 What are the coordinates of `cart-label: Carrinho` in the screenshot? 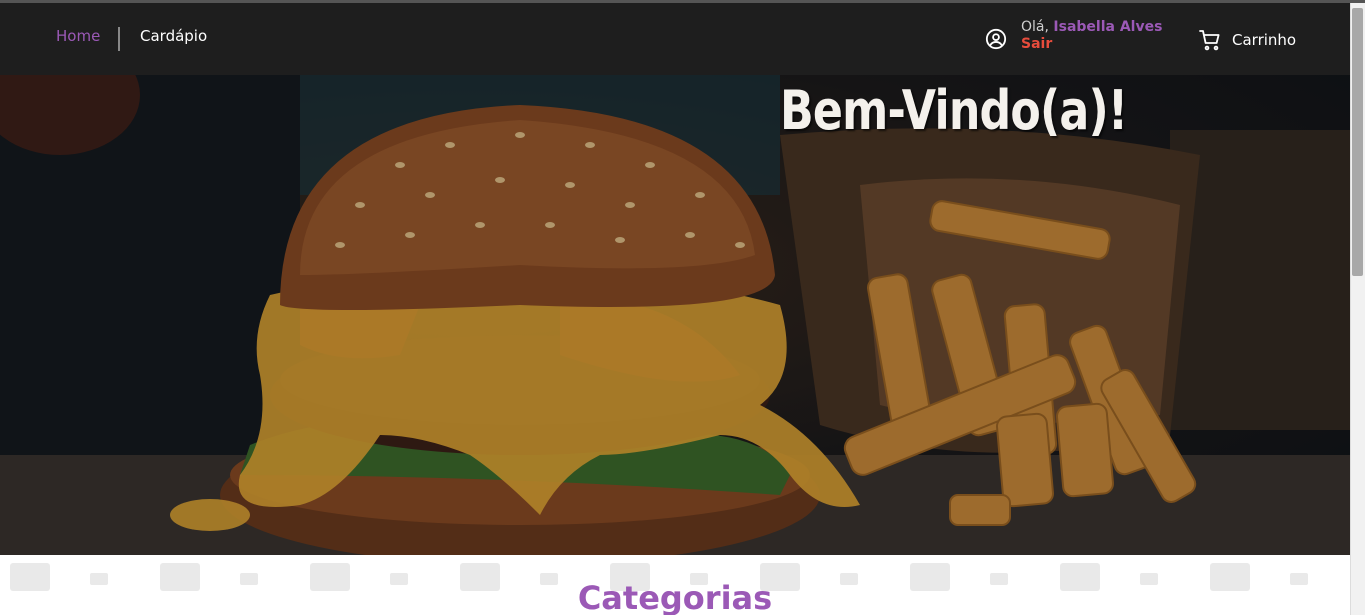 It's located at (1264, 40).